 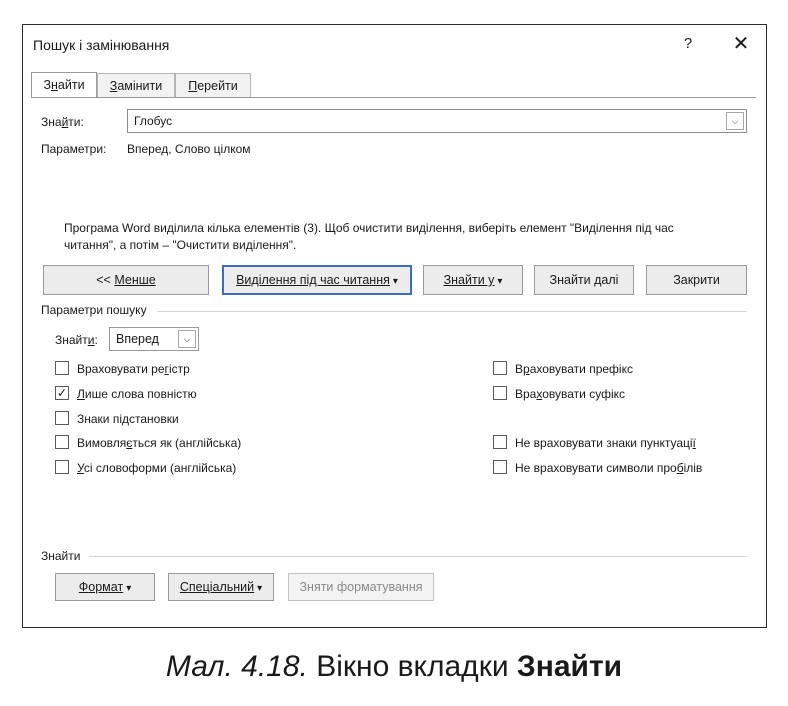 I want to click on find-next-button: Знайти далі, so click(x=584, y=280).